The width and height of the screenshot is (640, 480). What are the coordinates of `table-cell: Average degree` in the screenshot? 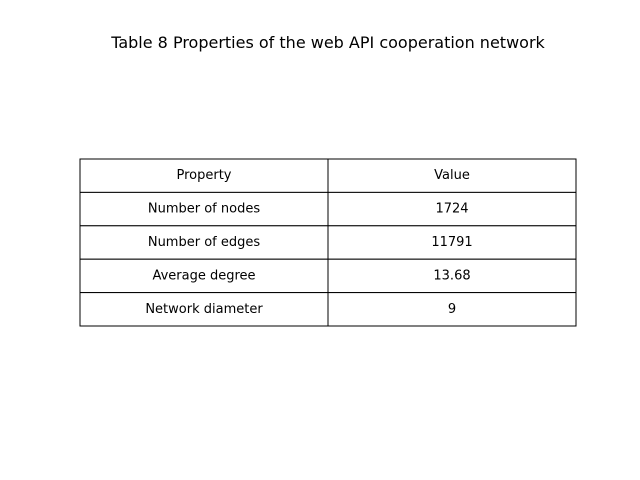 It's located at (203, 275).